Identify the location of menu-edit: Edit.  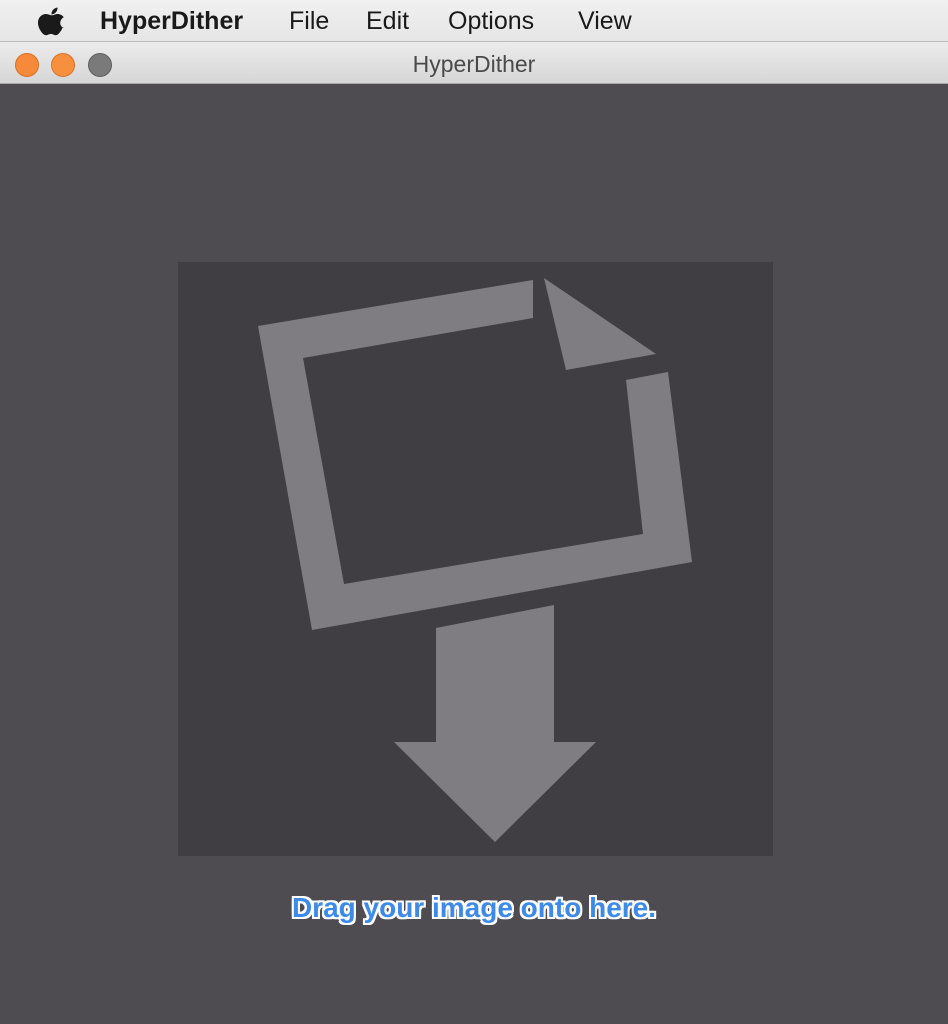
(387, 21).